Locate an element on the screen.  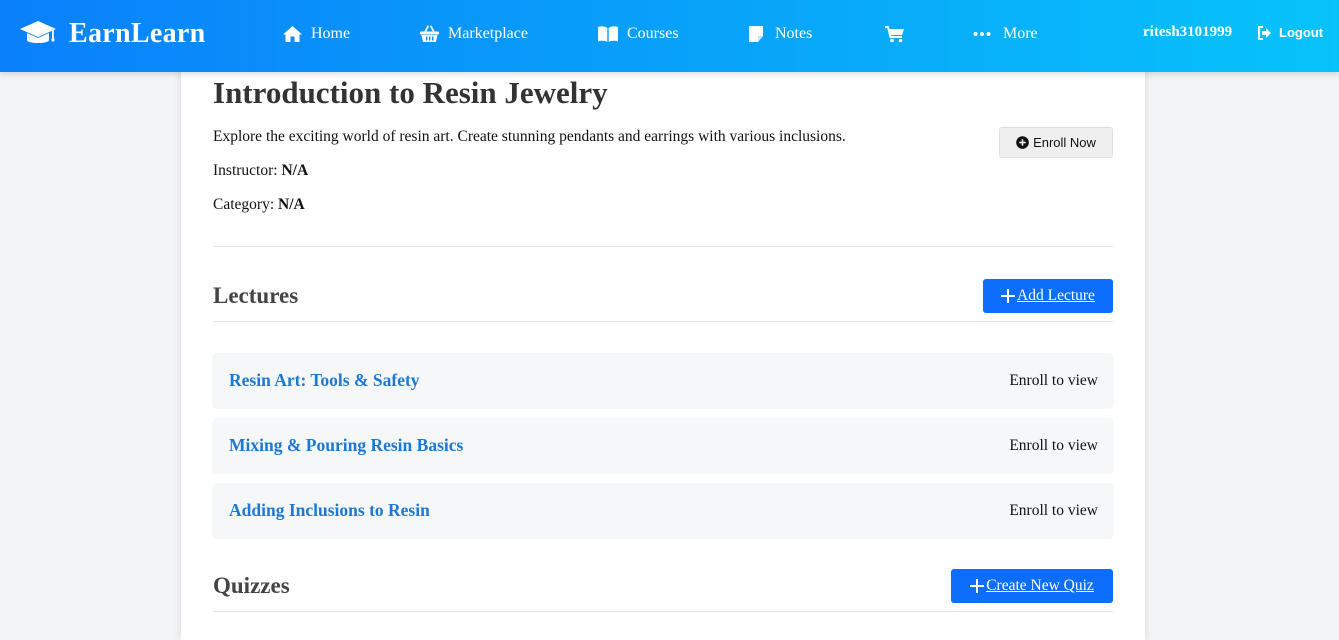
home-icon is located at coordinates (292, 34).